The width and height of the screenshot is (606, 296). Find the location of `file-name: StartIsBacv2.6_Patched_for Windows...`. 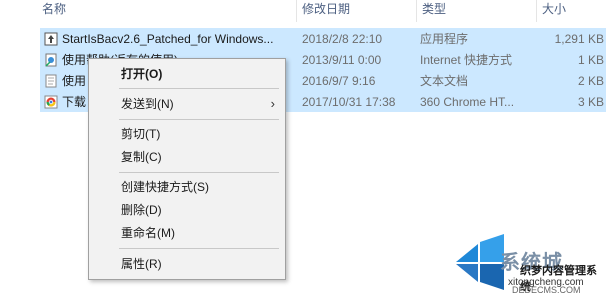

file-name: StartIsBacv2.6_Patched_for Windows... is located at coordinates (168, 39).